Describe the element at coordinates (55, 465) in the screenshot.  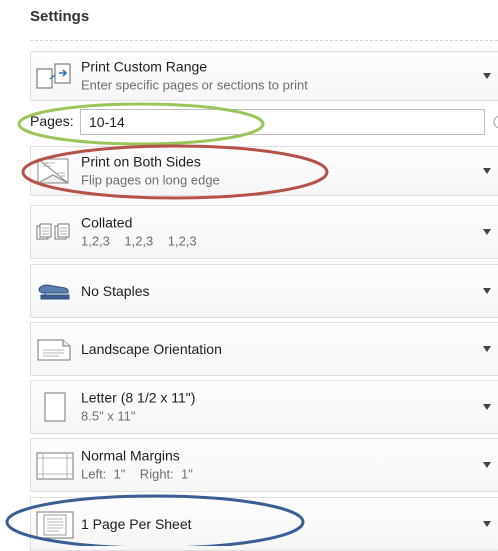
I see `margins-icon` at that location.